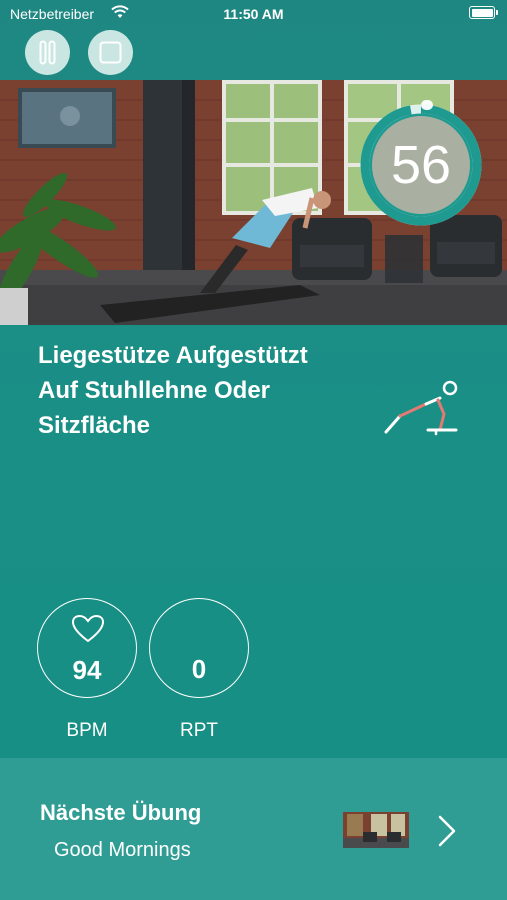 This screenshot has height=900, width=507. I want to click on battery-icon, so click(483, 12).